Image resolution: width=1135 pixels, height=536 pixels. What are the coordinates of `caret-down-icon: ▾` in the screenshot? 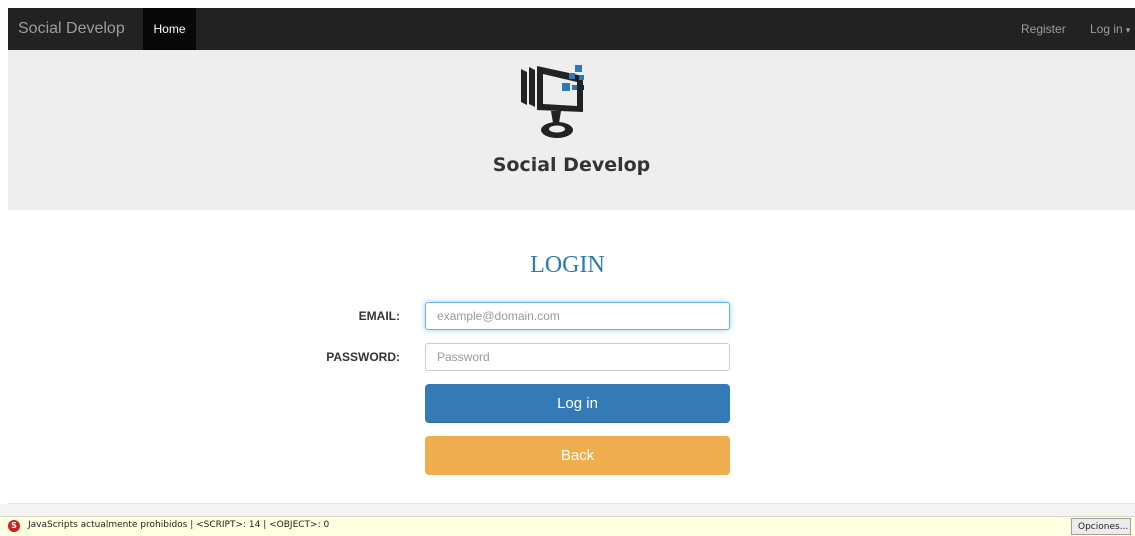 It's located at (1128, 30).